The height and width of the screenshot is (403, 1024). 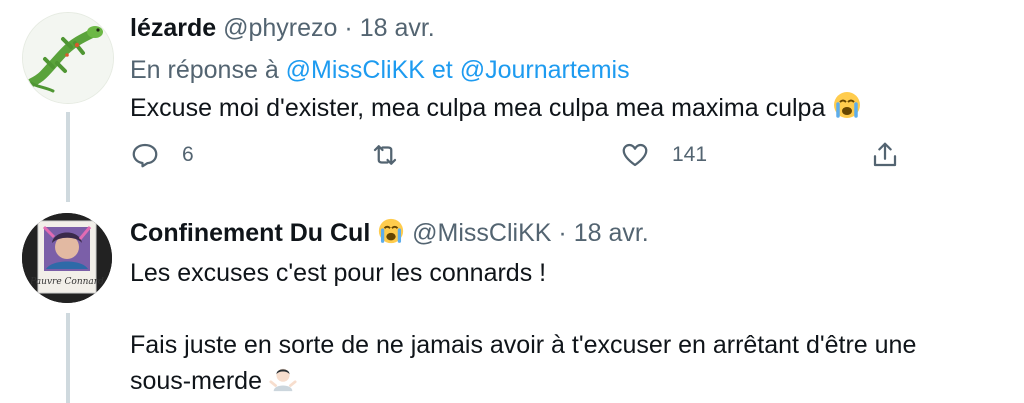 I want to click on tweet-text-line-last: sous-merde, so click(x=523, y=381).